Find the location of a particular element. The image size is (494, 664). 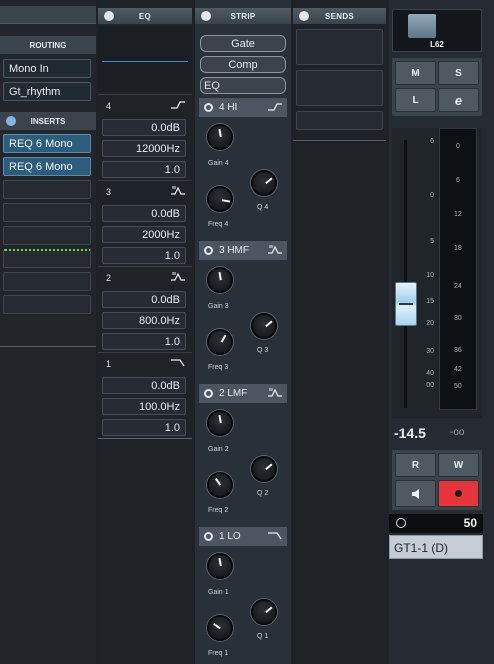

strip-power-icon is located at coordinates (206, 16).